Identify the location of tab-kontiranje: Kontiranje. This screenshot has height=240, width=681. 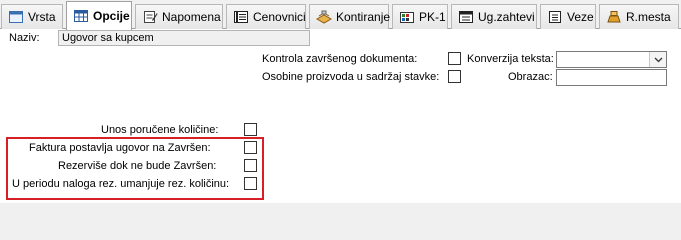
(350, 16).